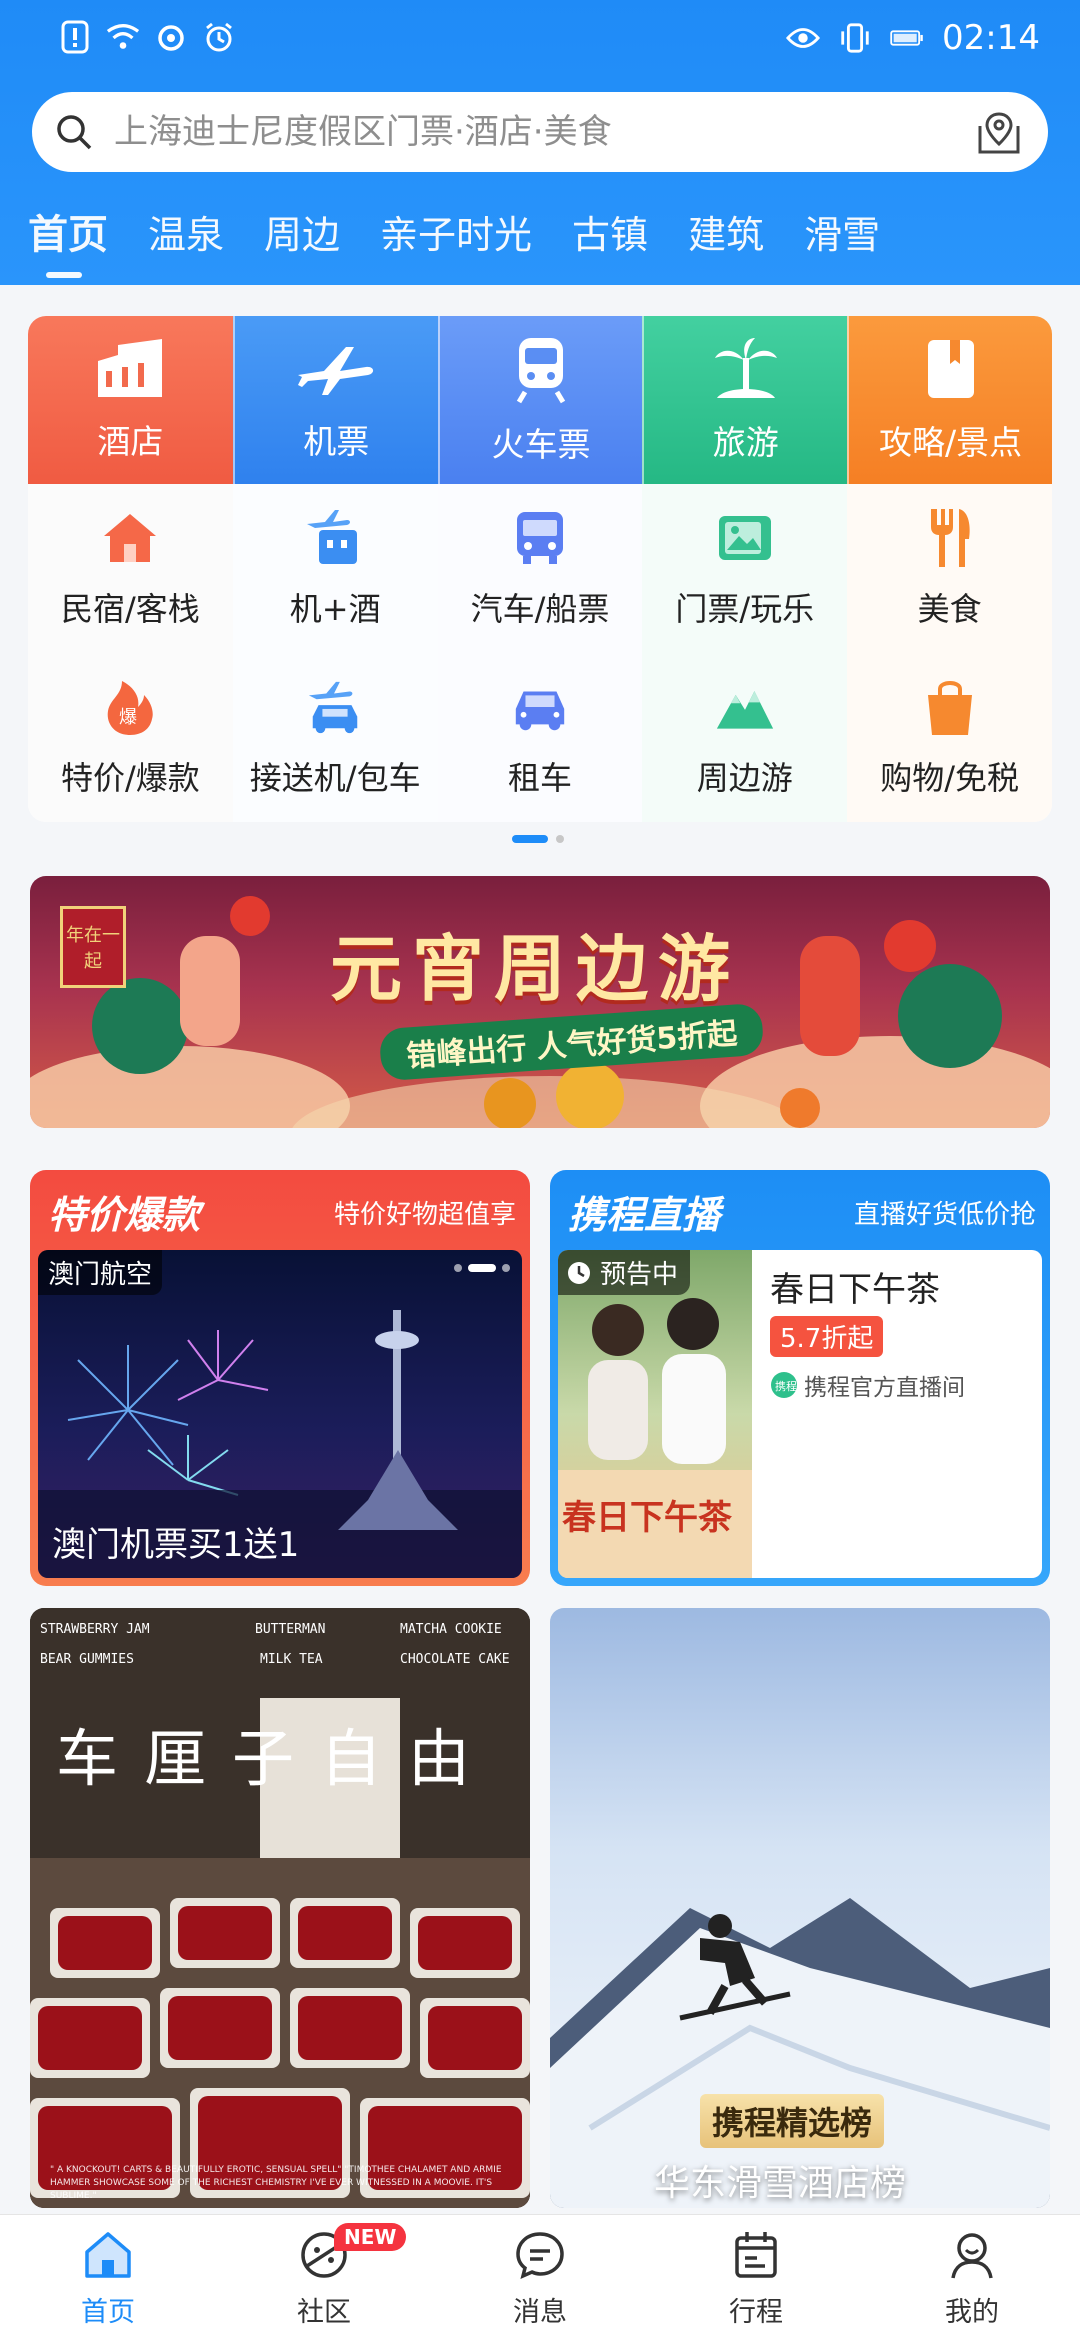 This screenshot has width=1080, height=2341. I want to click on menu-item: BEAR GUMMIES, so click(87, 1659).